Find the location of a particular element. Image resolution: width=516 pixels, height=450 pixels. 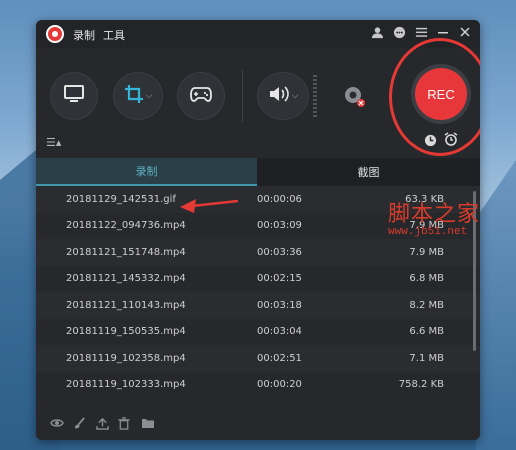

file-name: 20181119_102358.mp4 is located at coordinates (126, 358).